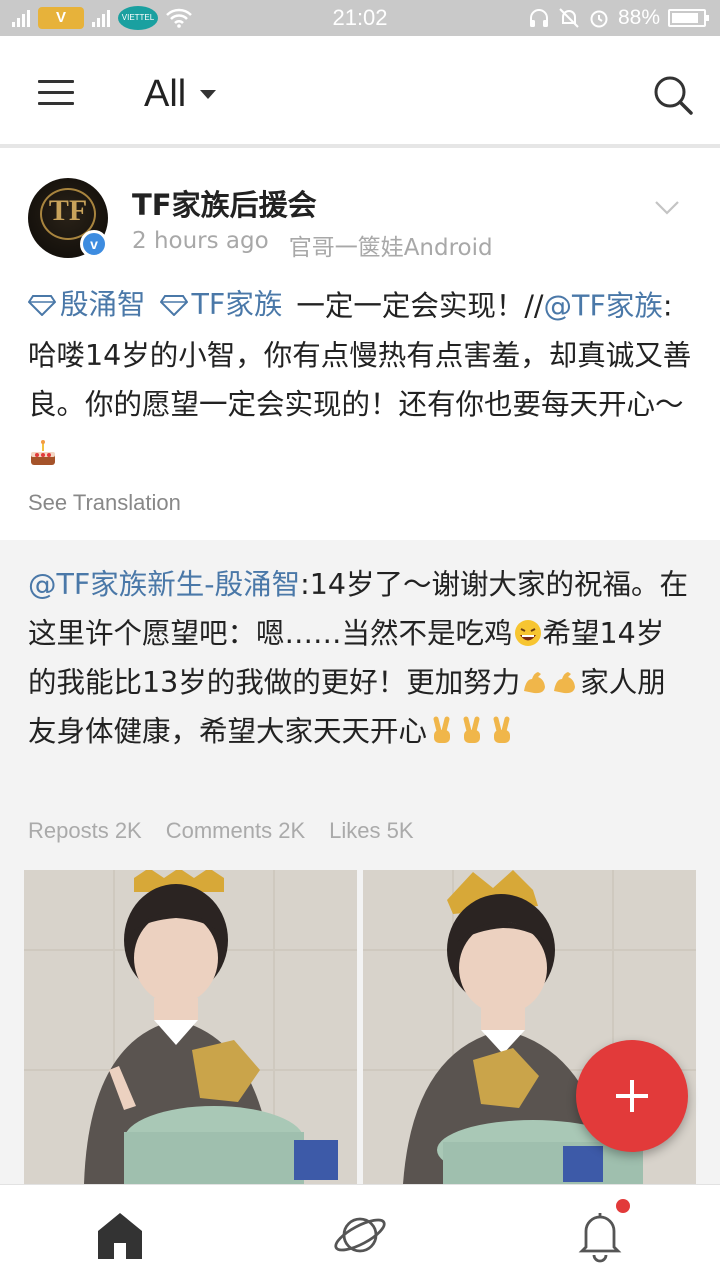 The width and height of the screenshot is (720, 1280). Describe the element at coordinates (235, 831) in the screenshot. I see `comments-count: Comments 2K` at that location.